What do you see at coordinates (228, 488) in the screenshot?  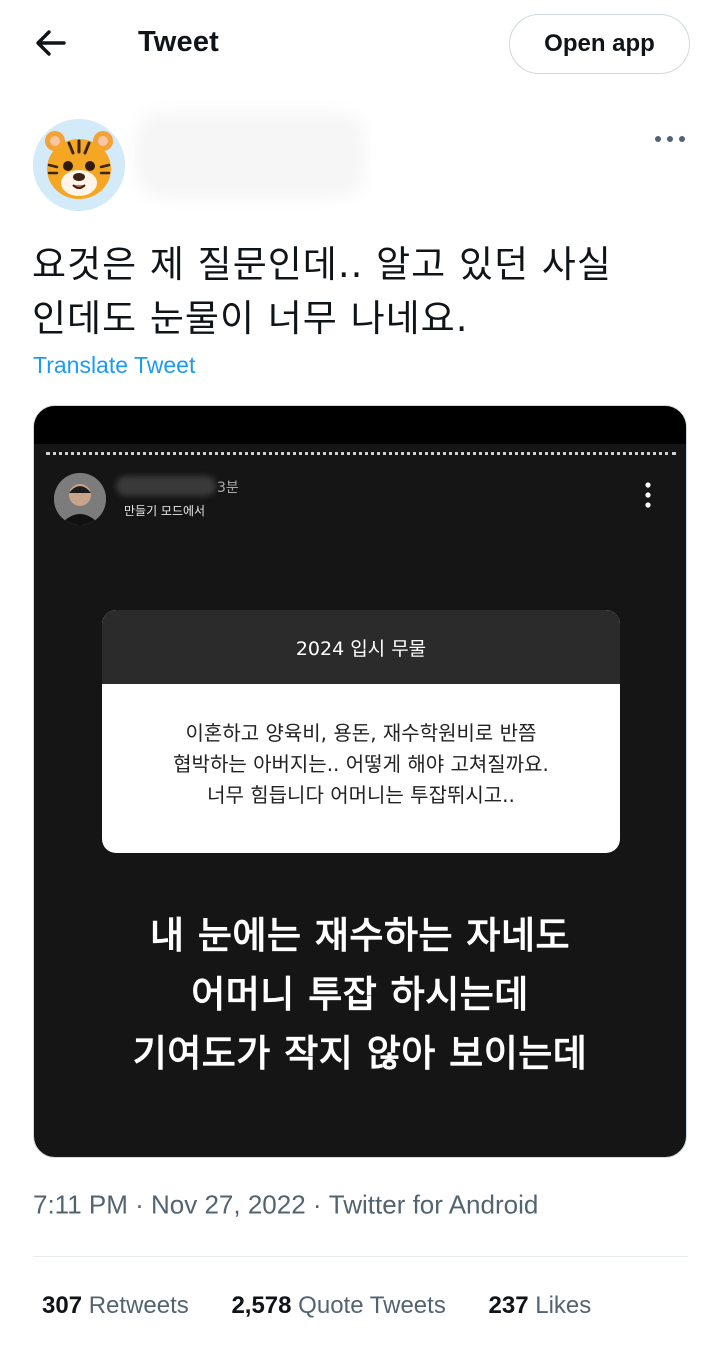 I see `story-time: 3분` at bounding box center [228, 488].